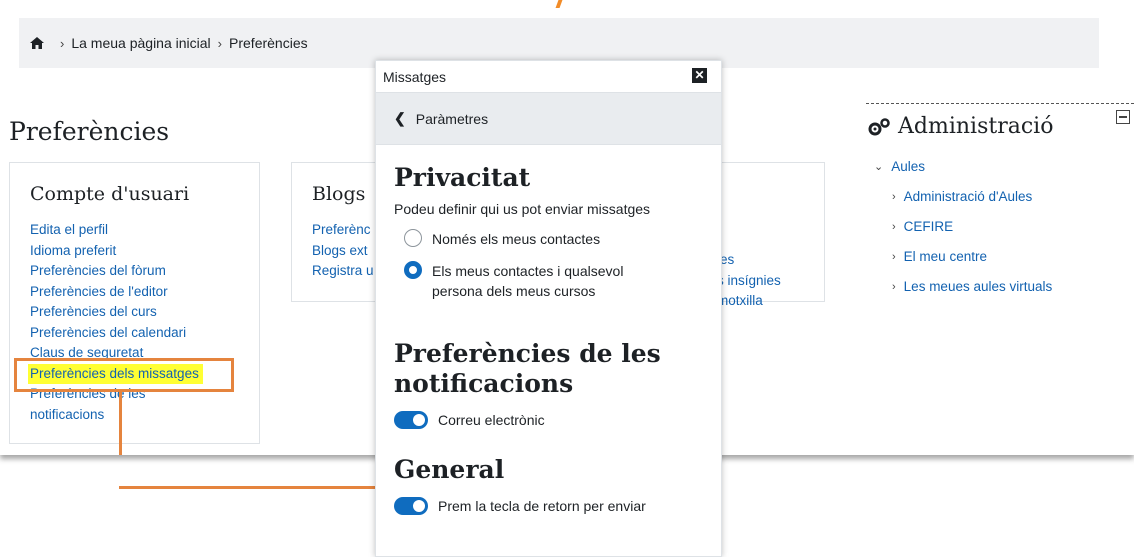 Image resolution: width=1134 pixels, height=557 pixels. I want to click on callout-highlight-box, so click(124, 375).